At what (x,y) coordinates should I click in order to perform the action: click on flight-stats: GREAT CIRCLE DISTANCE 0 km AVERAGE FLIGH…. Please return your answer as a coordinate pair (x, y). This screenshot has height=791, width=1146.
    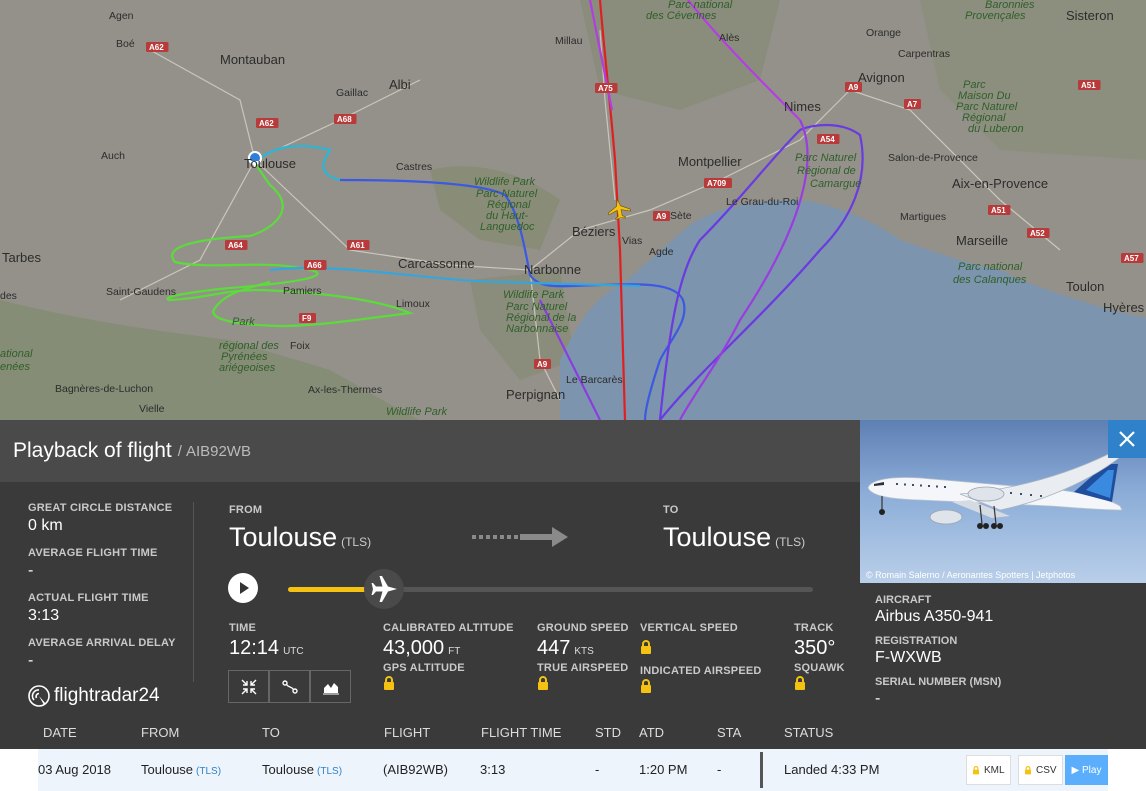
    Looking at the image, I should click on (108, 592).